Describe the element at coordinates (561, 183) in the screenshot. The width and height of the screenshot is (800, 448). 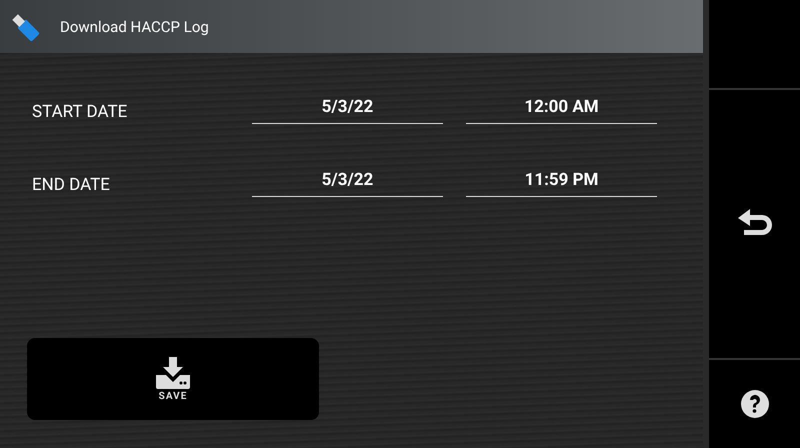
I see `time-field: 11:59 PM` at that location.